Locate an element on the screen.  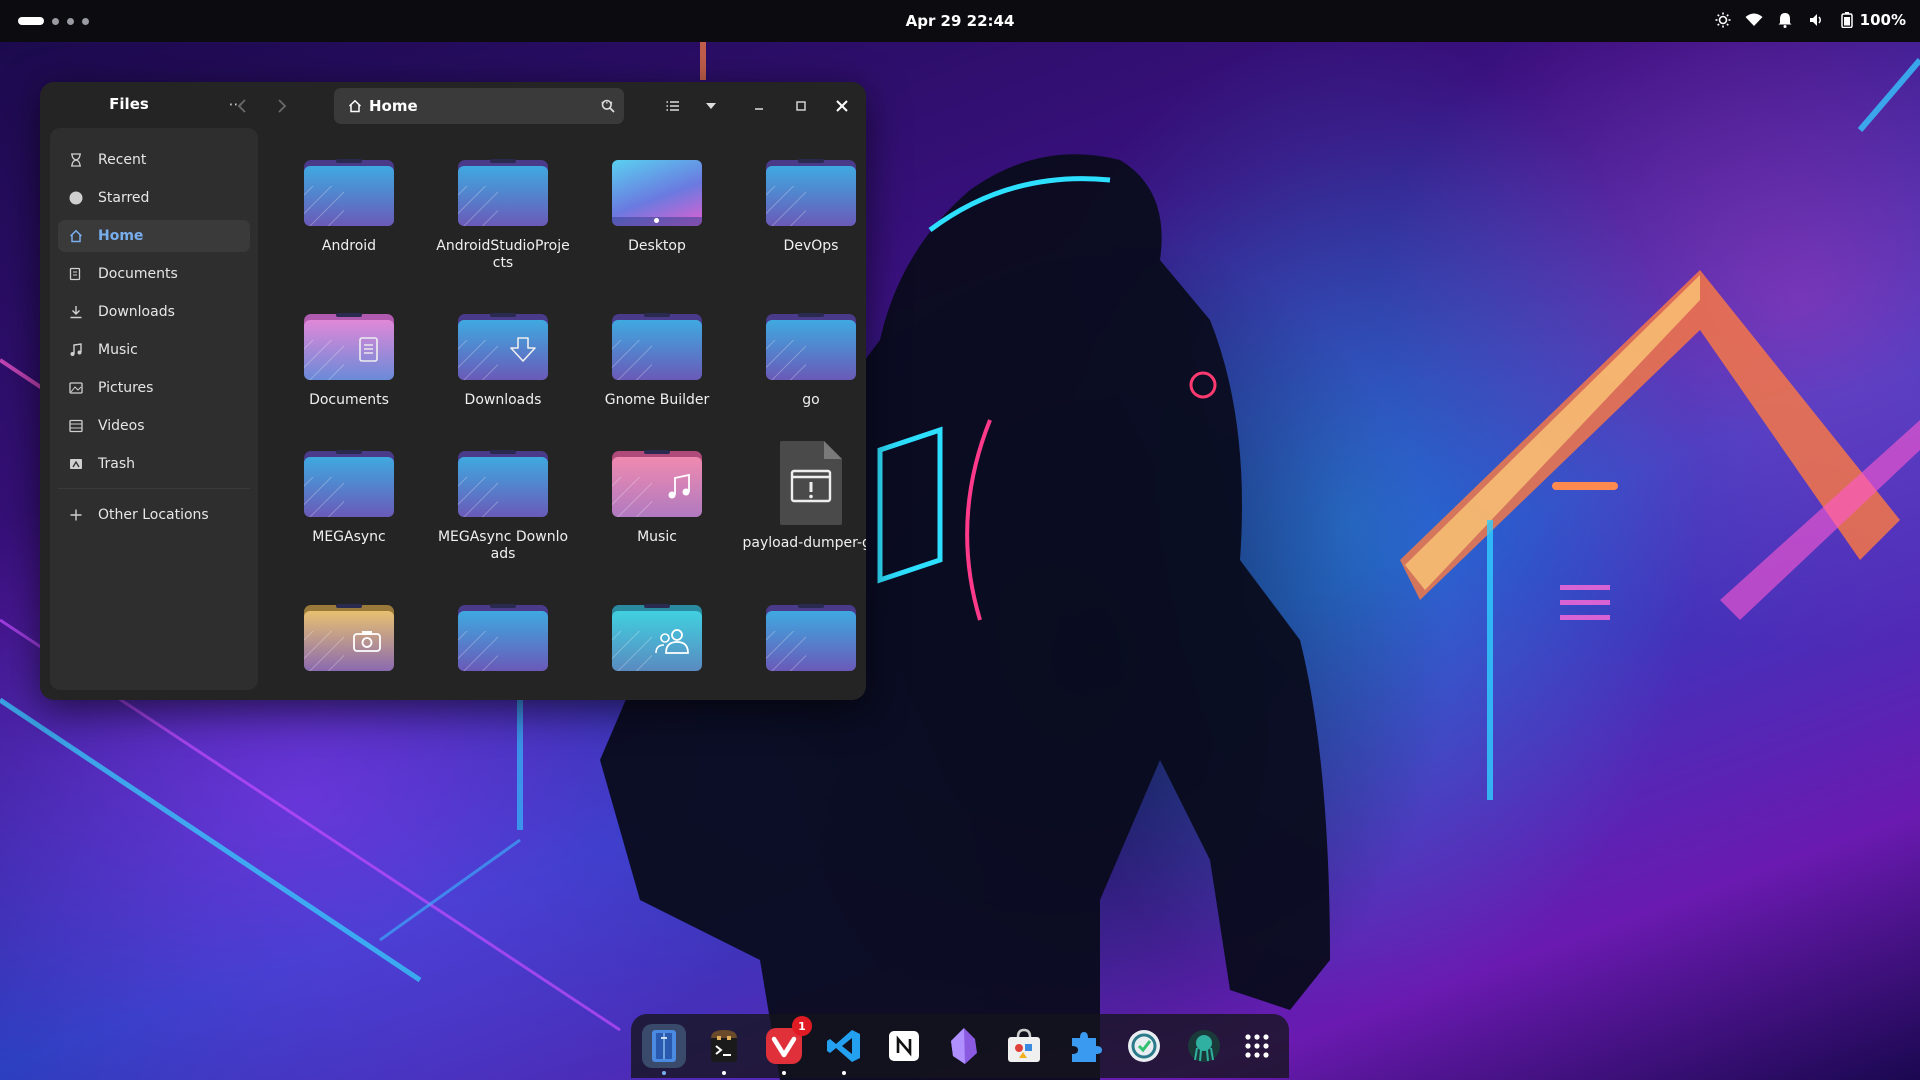
picture-icon is located at coordinates (76, 388).